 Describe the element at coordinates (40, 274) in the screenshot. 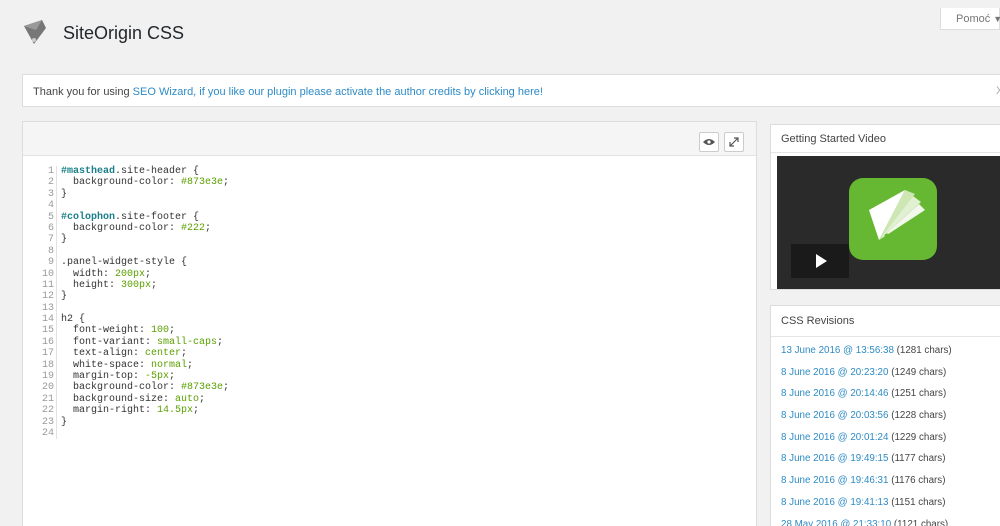

I see `line-number: 10` at that location.